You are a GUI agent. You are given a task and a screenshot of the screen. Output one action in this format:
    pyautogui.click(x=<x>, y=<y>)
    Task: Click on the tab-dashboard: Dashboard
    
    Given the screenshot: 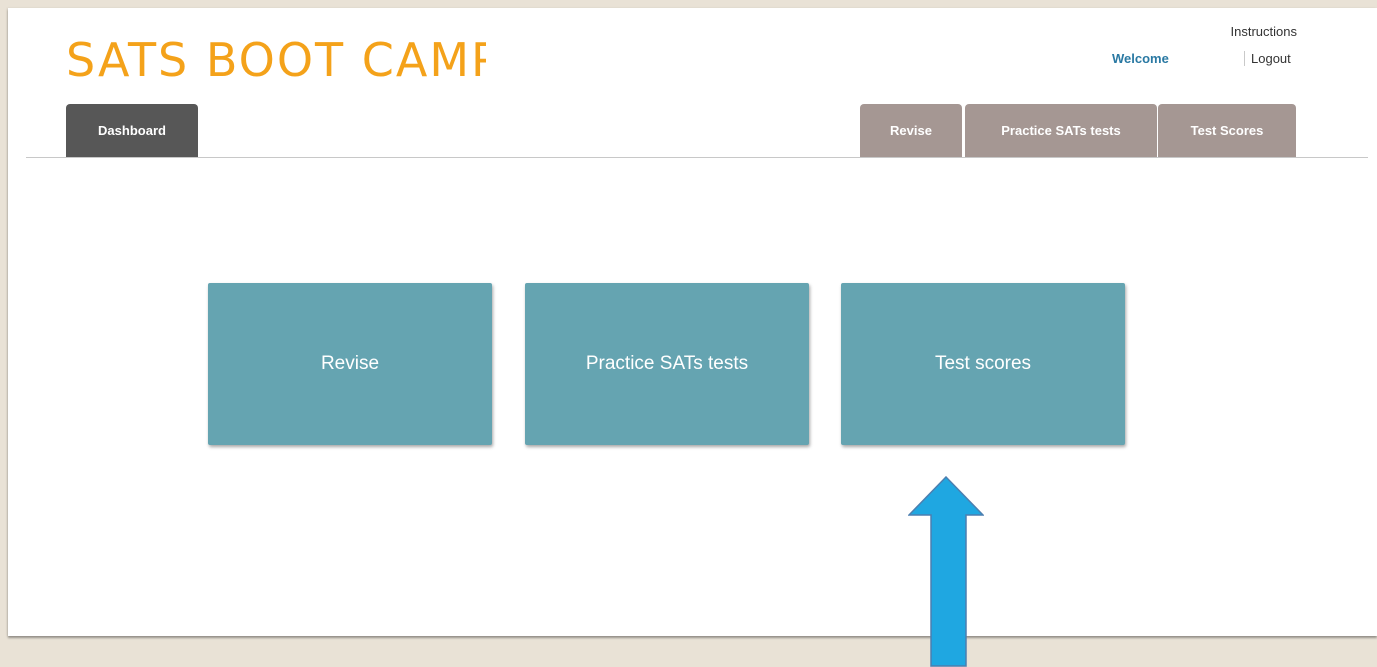 What is the action you would take?
    pyautogui.click(x=132, y=130)
    